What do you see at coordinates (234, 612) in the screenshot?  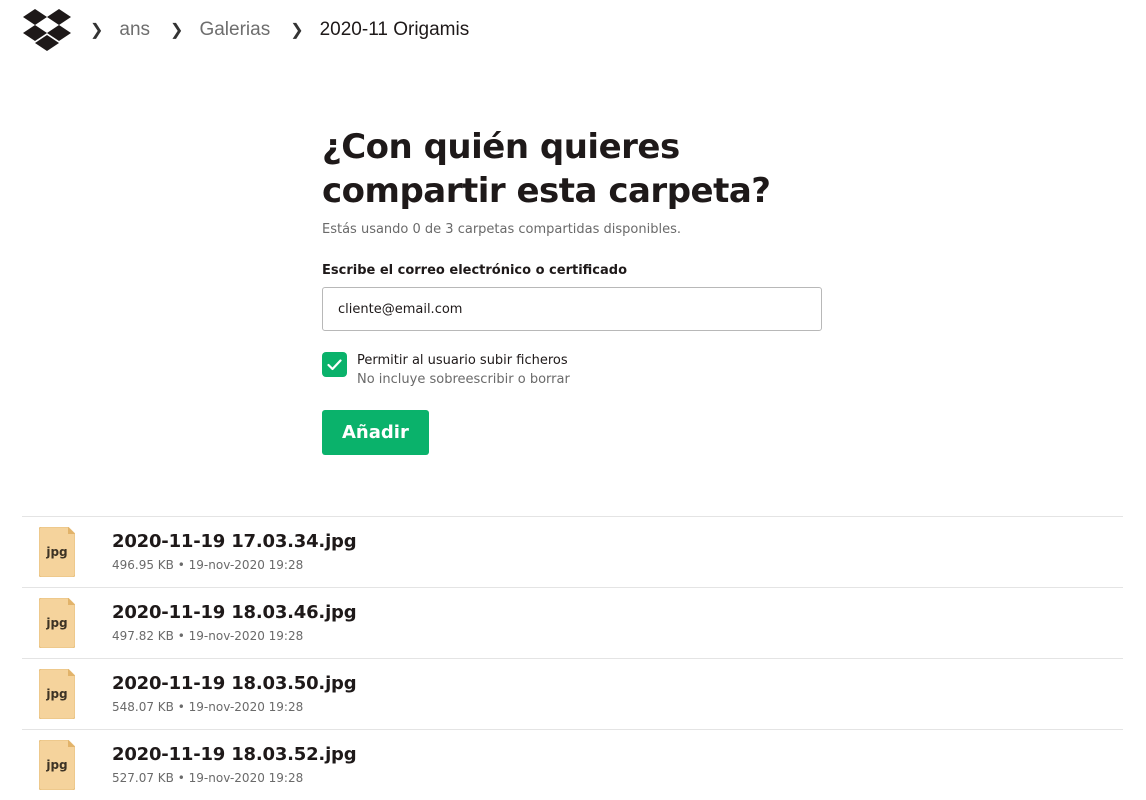 I see `file-name: 2020-11-19 18.03.46.jpg` at bounding box center [234, 612].